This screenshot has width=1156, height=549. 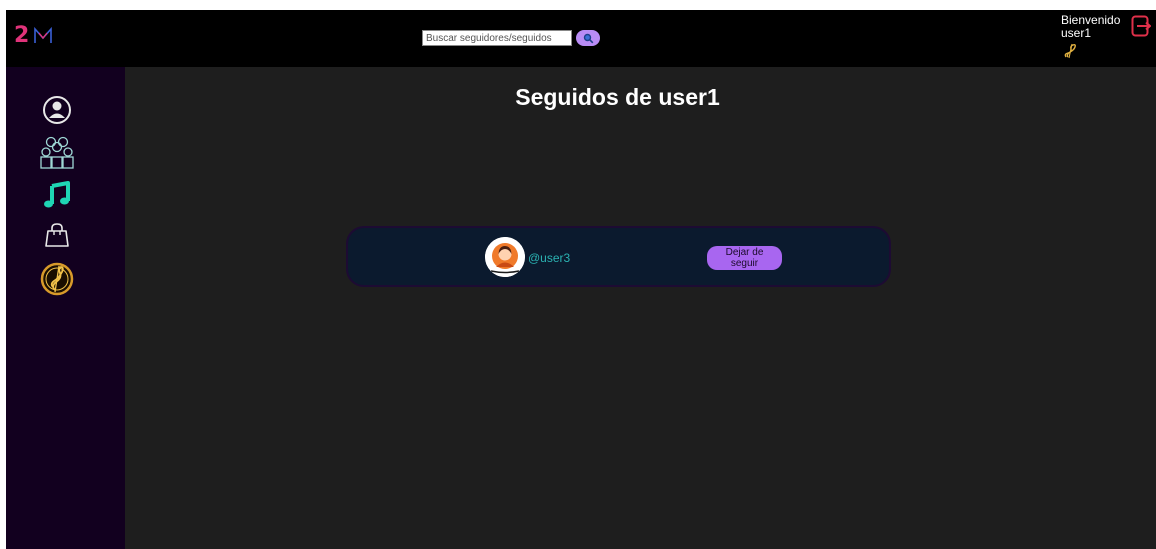 What do you see at coordinates (57, 235) in the screenshot?
I see `shopping-bag-icon` at bounding box center [57, 235].